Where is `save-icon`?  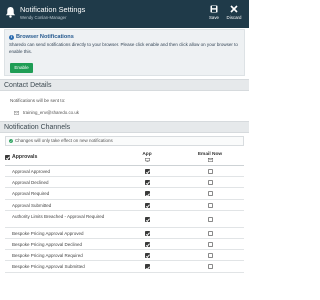
save-icon is located at coordinates (214, 9).